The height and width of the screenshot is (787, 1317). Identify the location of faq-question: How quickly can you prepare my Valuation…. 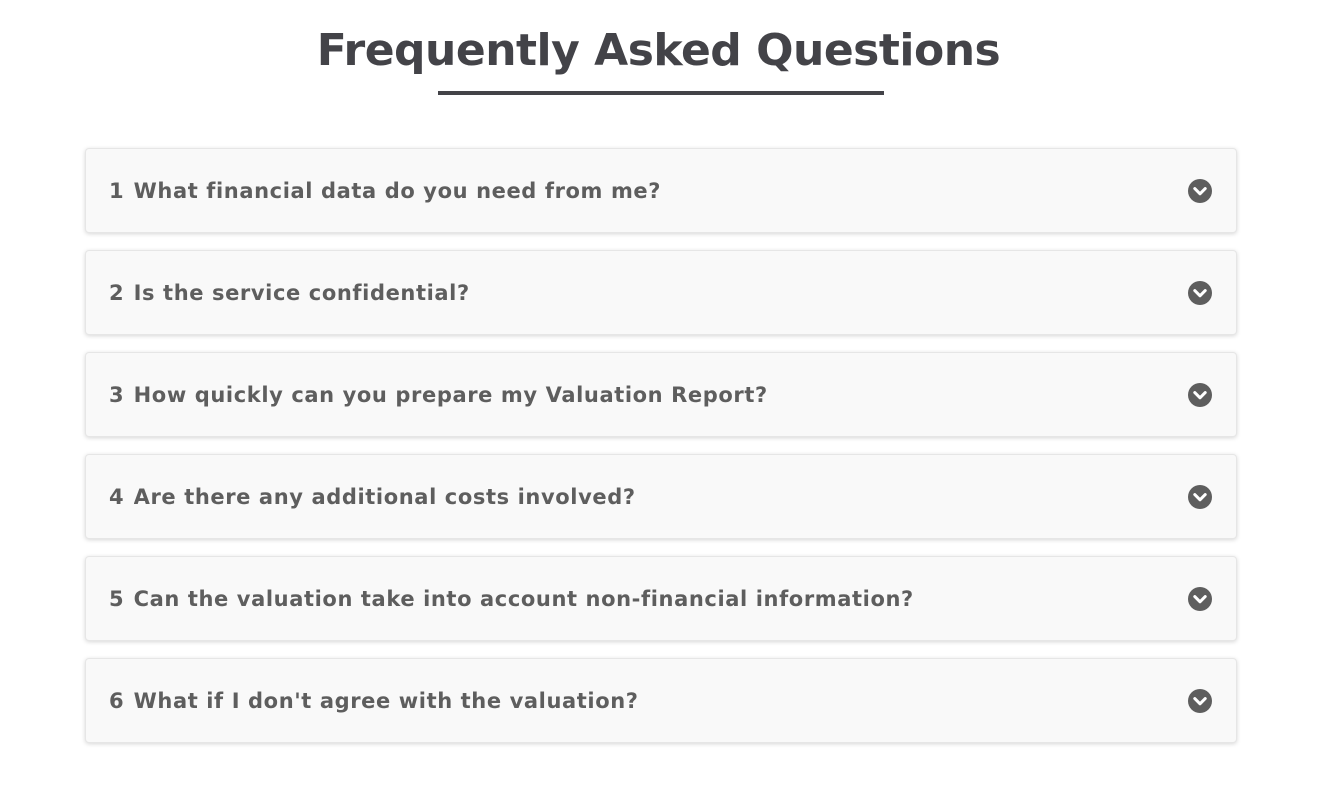
(450, 394).